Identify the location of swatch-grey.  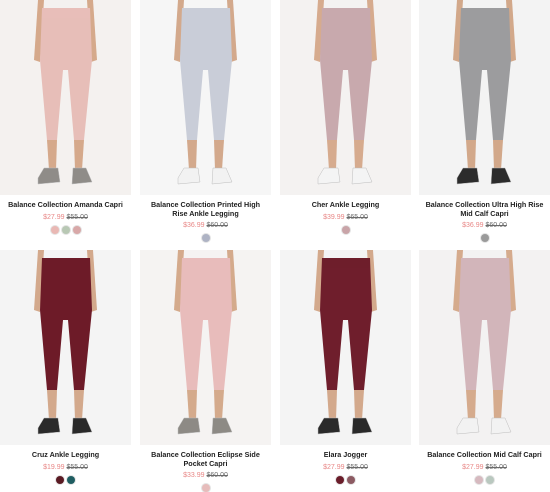
(484, 238).